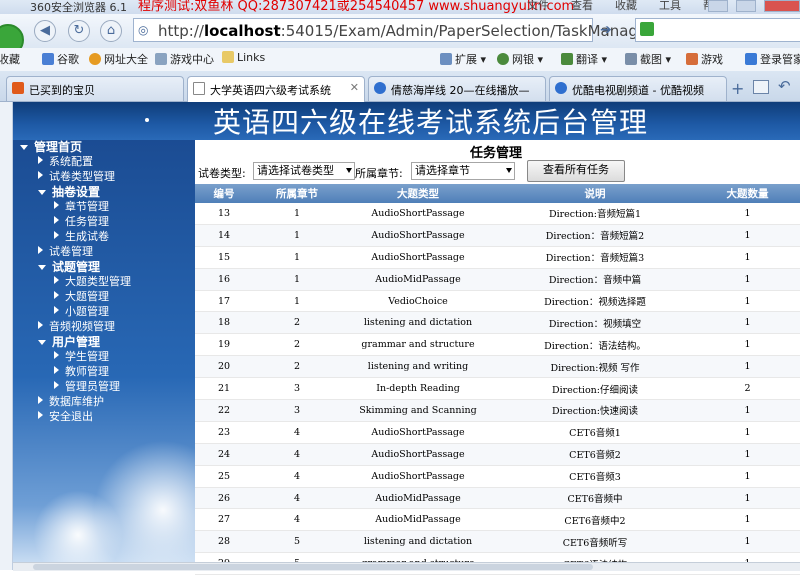 This screenshot has width=800, height=575. What do you see at coordinates (224, 498) in the screenshot?
I see `cell-id: 26` at bounding box center [224, 498].